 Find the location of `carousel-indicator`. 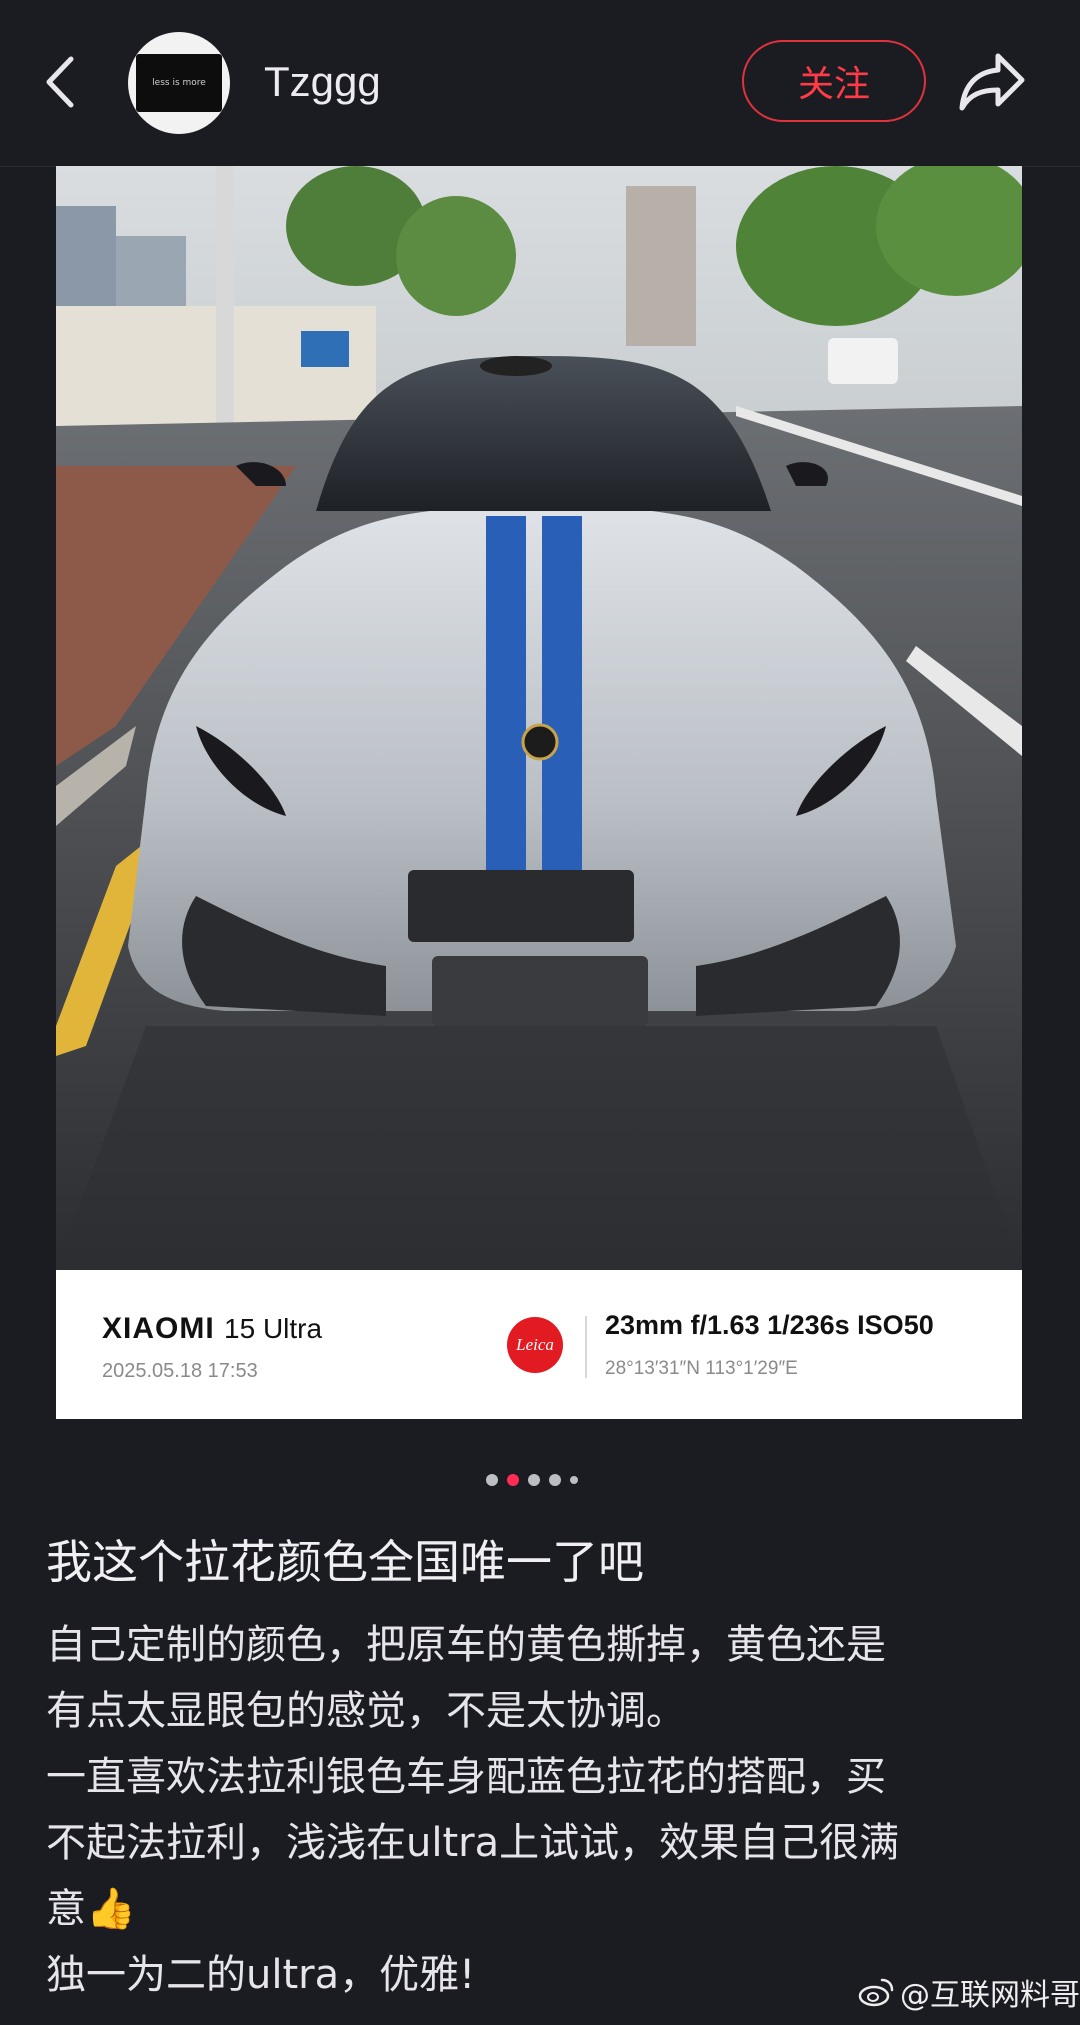

carousel-indicator is located at coordinates (532, 1480).